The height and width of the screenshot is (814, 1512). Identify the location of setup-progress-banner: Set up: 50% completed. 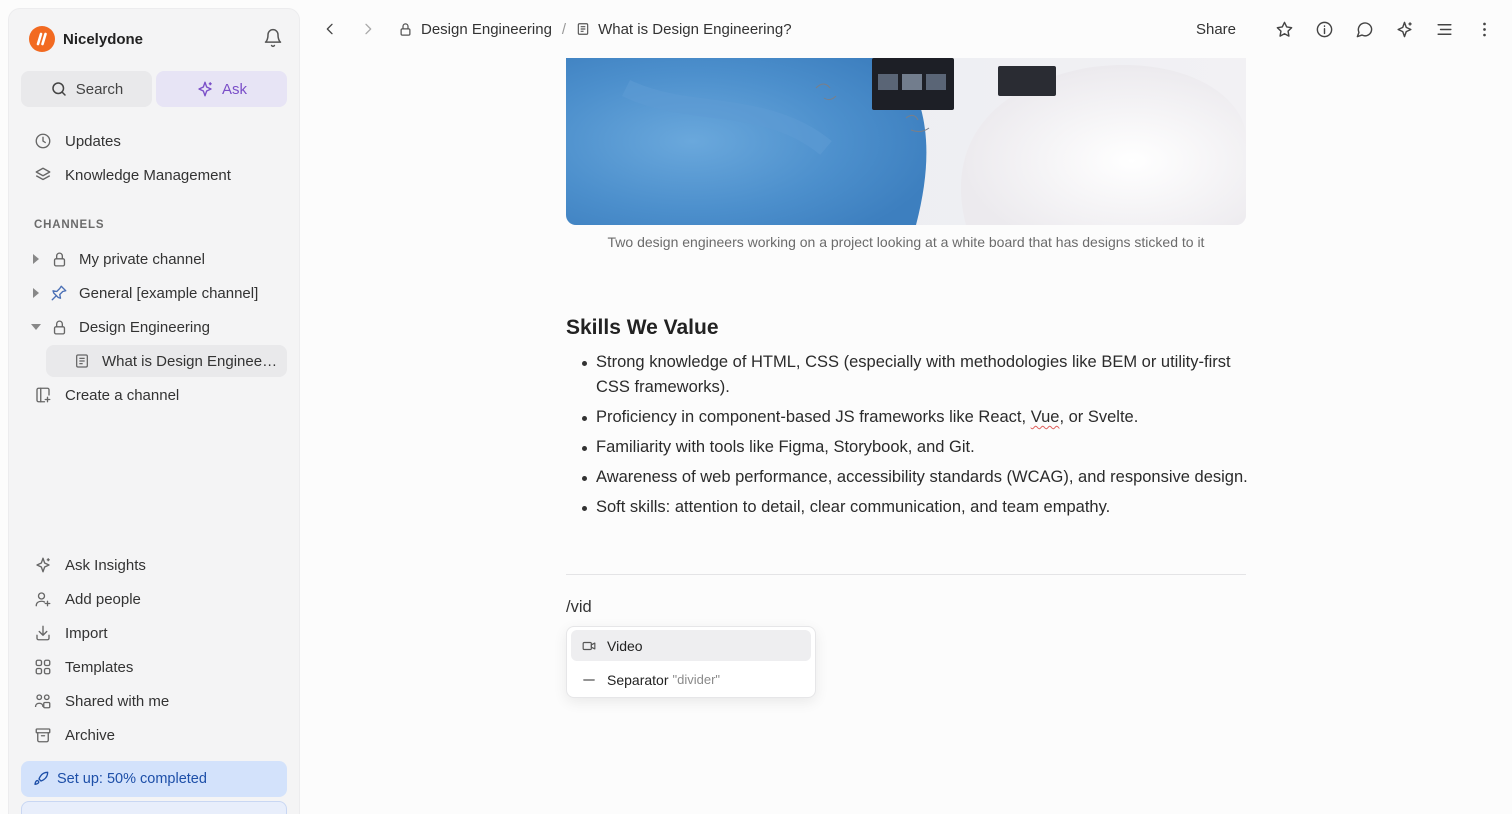
(154, 779).